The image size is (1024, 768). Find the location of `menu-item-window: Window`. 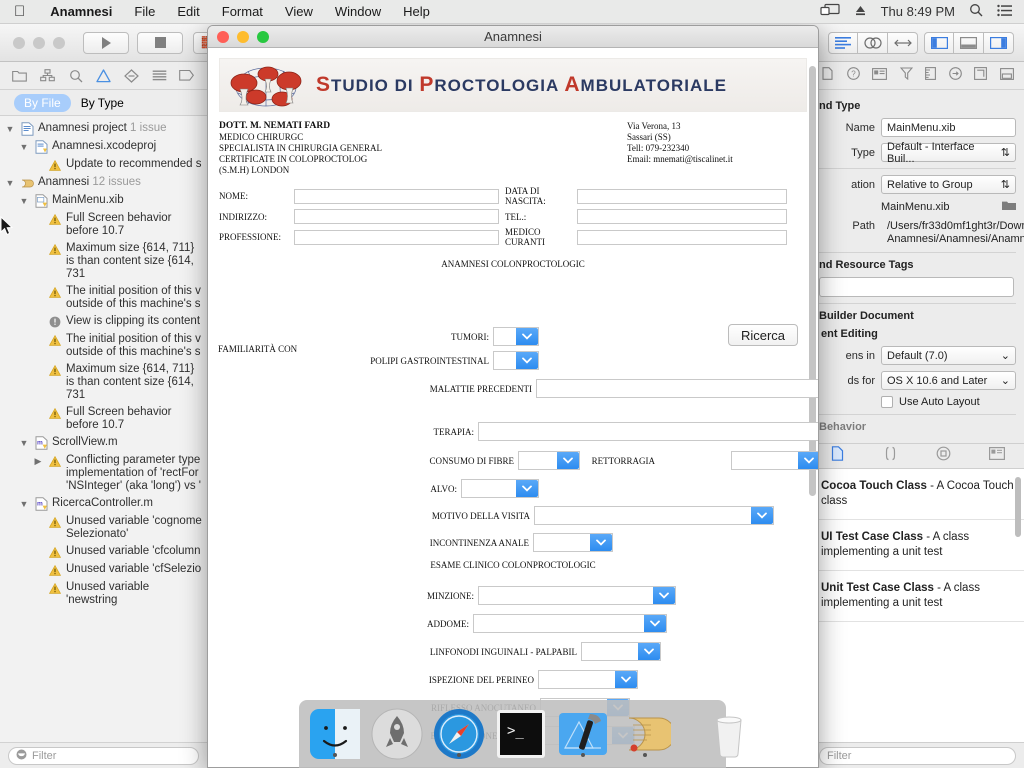

menu-item-window: Window is located at coordinates (358, 11).